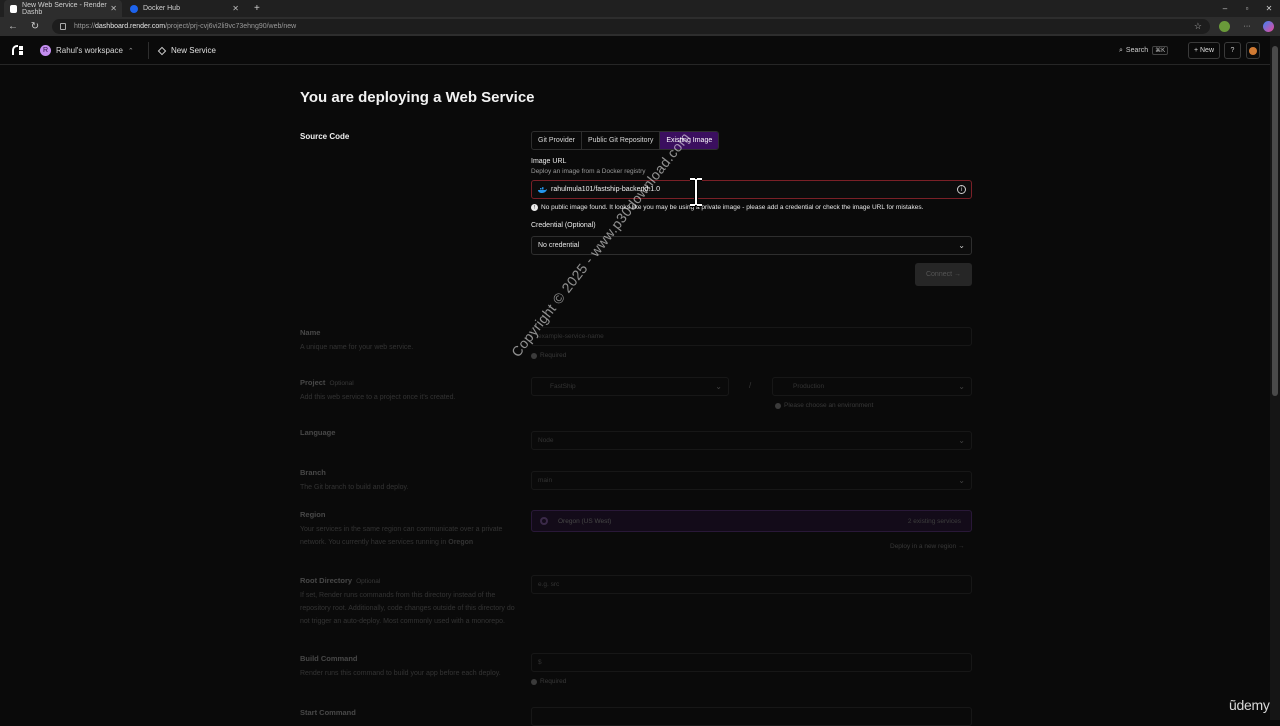  What do you see at coordinates (751, 189) in the screenshot?
I see `image-url-input: rahulmula101/fastship-backend:1.0 i` at bounding box center [751, 189].